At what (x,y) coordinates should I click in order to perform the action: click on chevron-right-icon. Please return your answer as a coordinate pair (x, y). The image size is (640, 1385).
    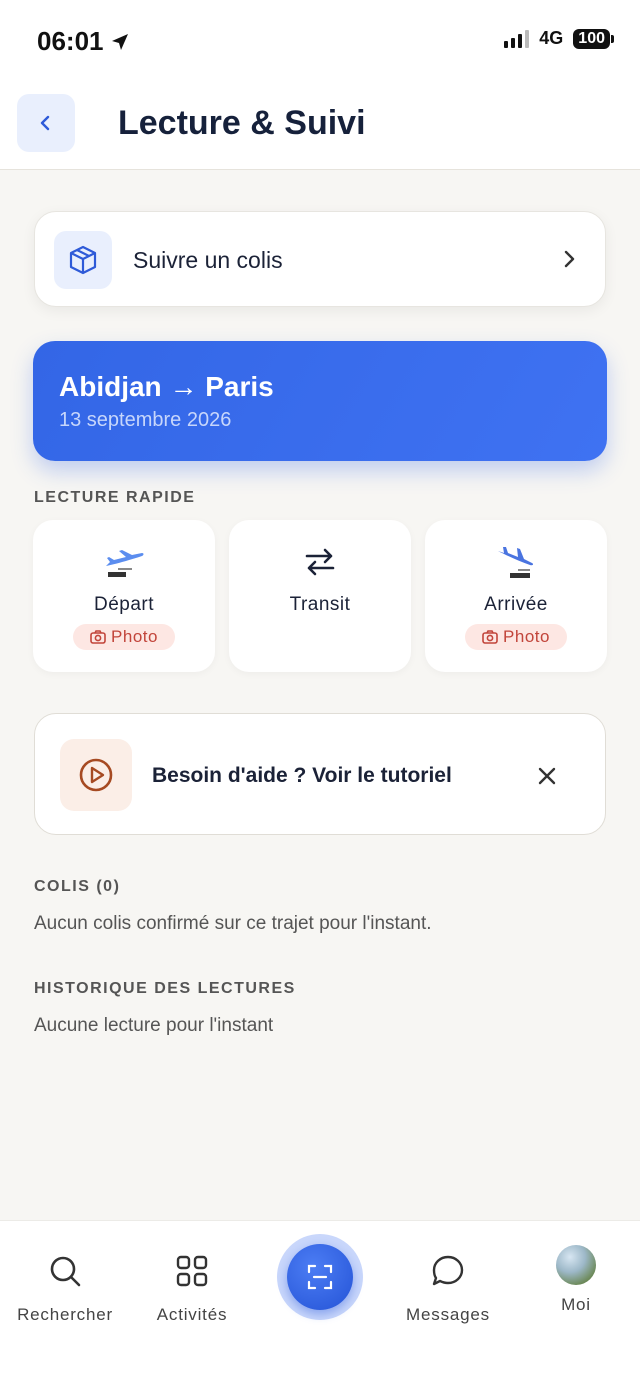
    Looking at the image, I should click on (569, 259).